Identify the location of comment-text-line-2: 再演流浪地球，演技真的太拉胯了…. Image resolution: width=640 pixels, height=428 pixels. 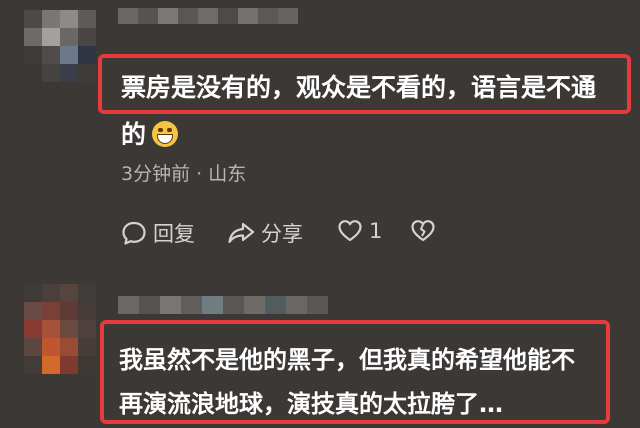
(311, 404).